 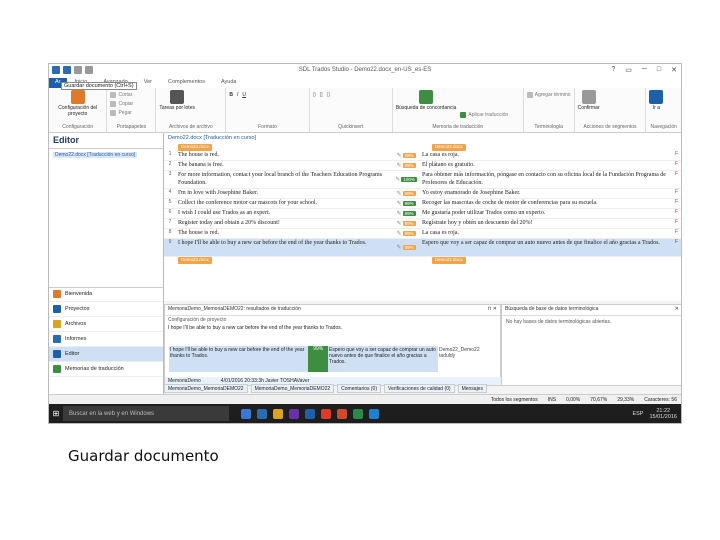 I want to click on insert-mode: INS, so click(x=552, y=399).